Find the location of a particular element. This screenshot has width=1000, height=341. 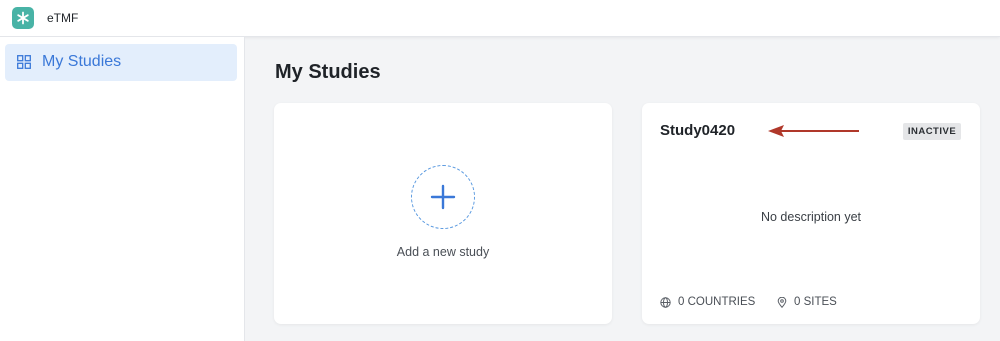

location-pin-icon is located at coordinates (782, 302).